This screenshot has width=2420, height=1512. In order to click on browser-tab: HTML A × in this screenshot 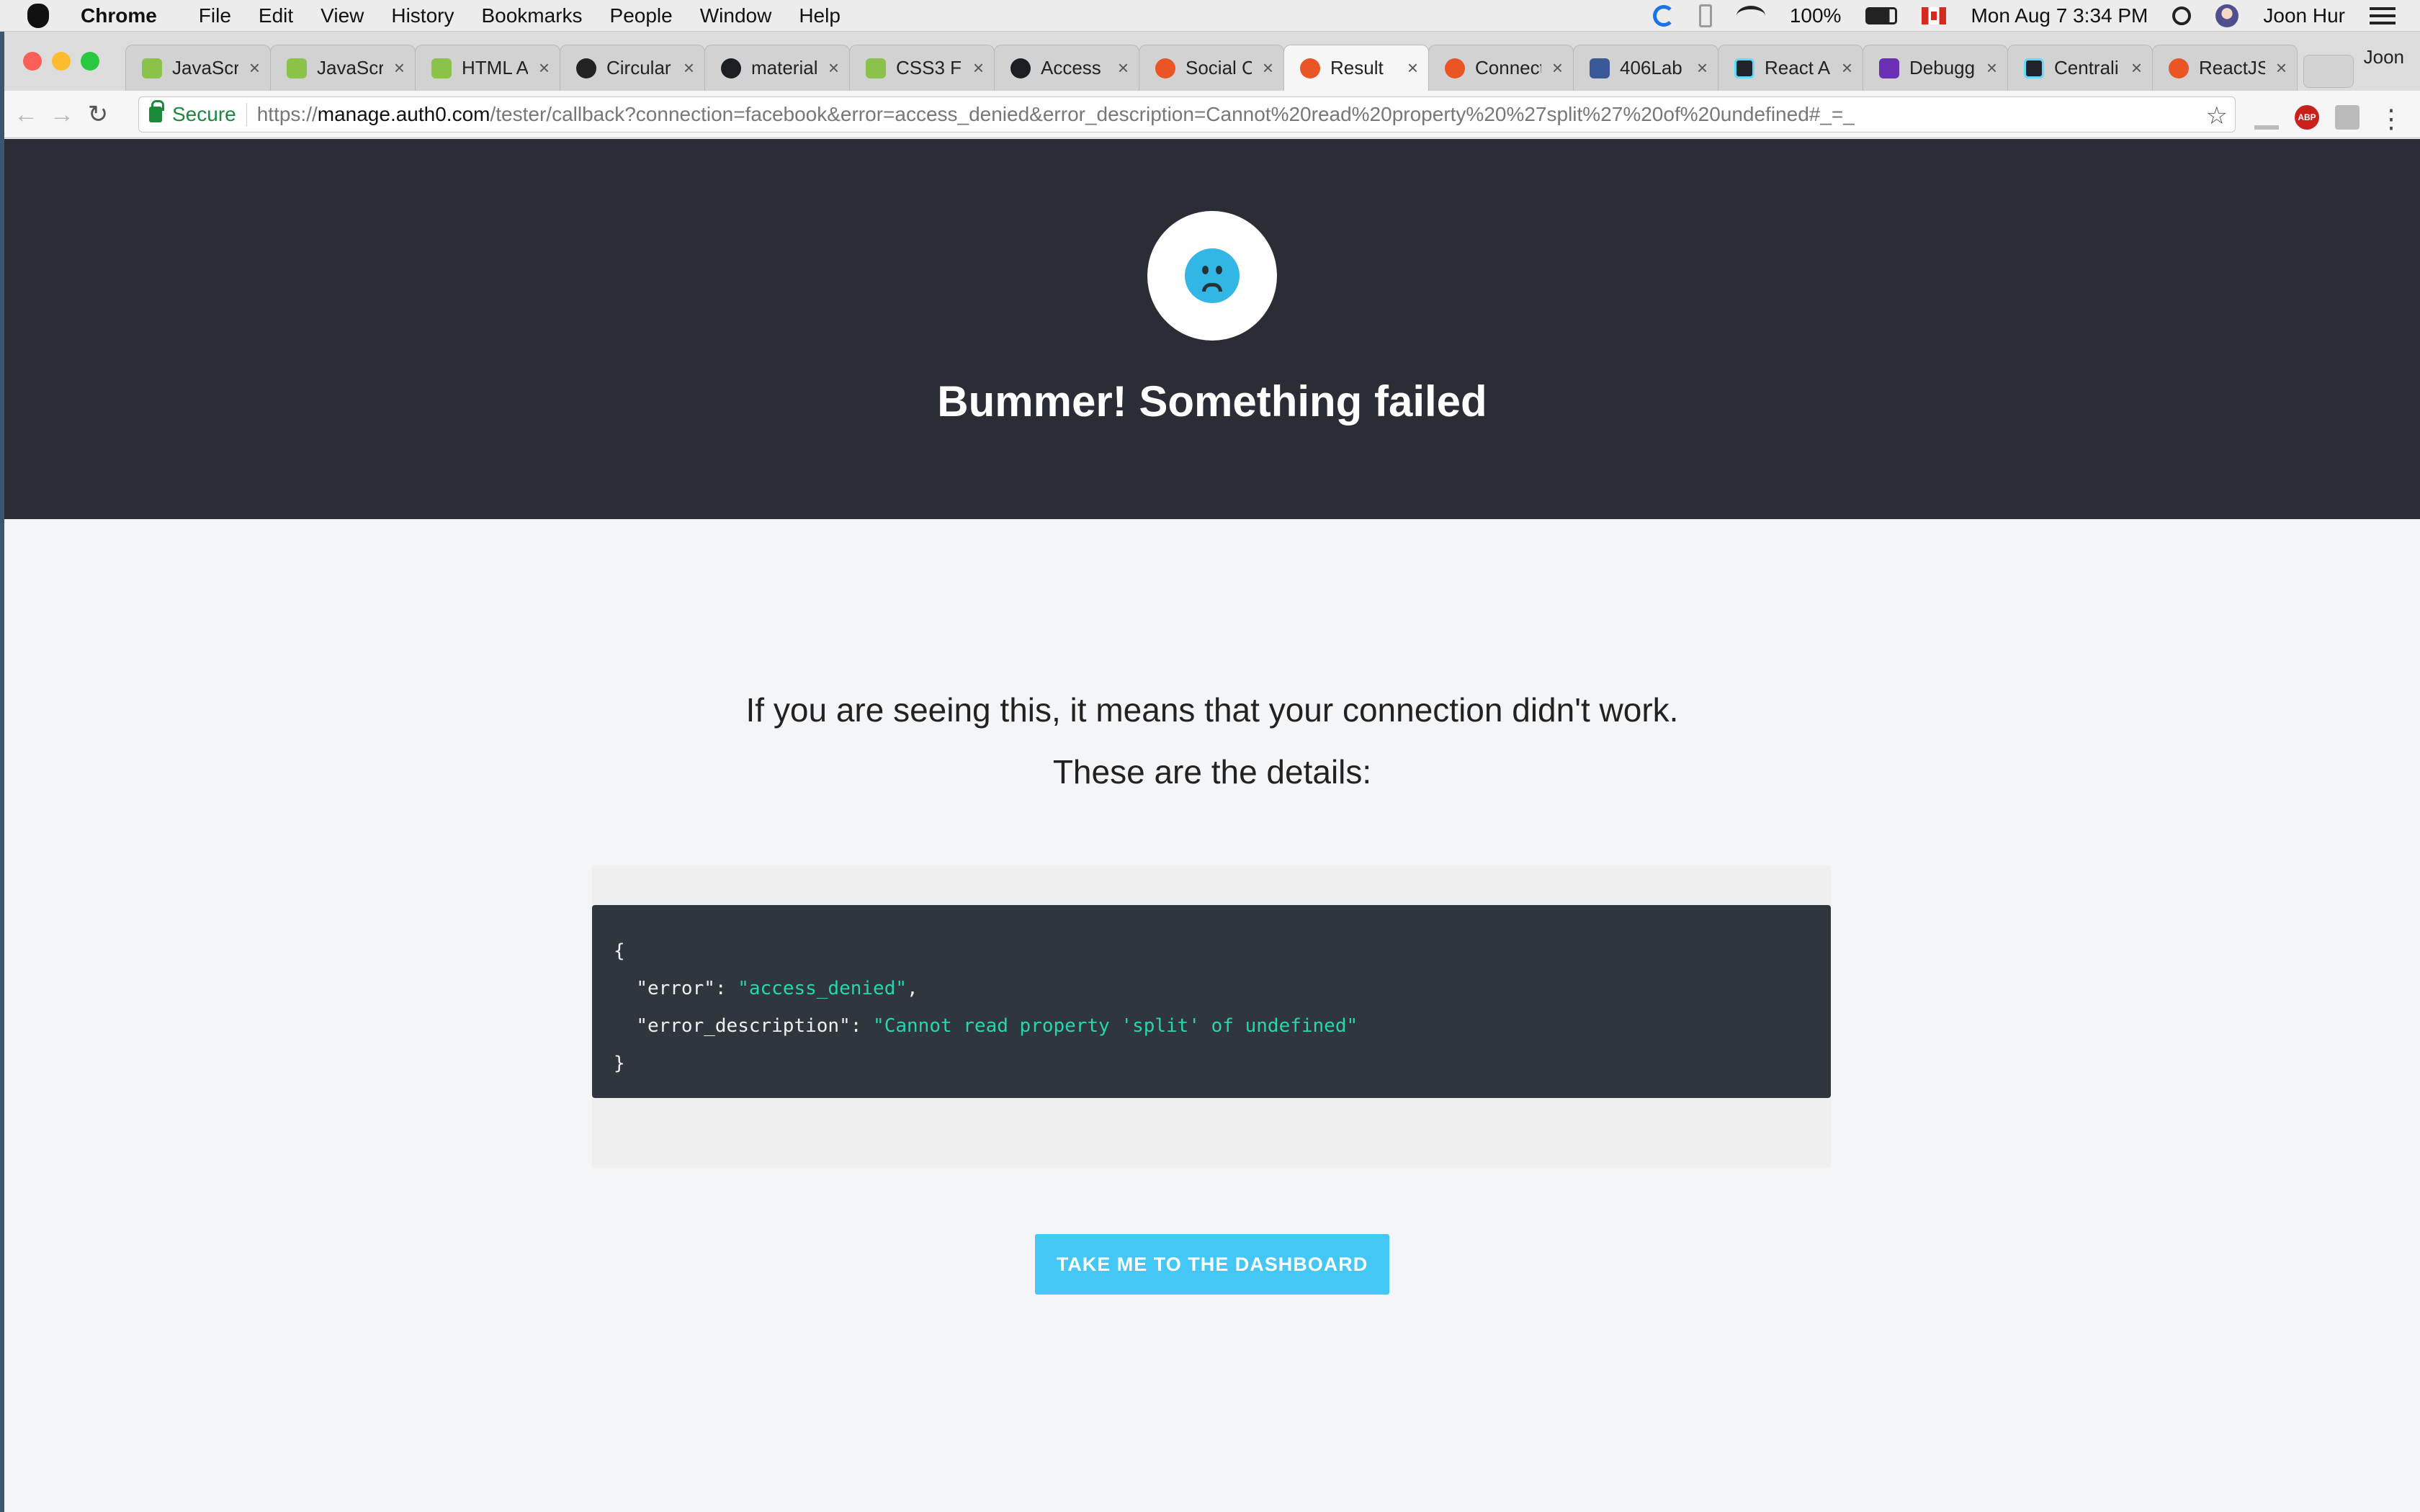, I will do `click(488, 68)`.